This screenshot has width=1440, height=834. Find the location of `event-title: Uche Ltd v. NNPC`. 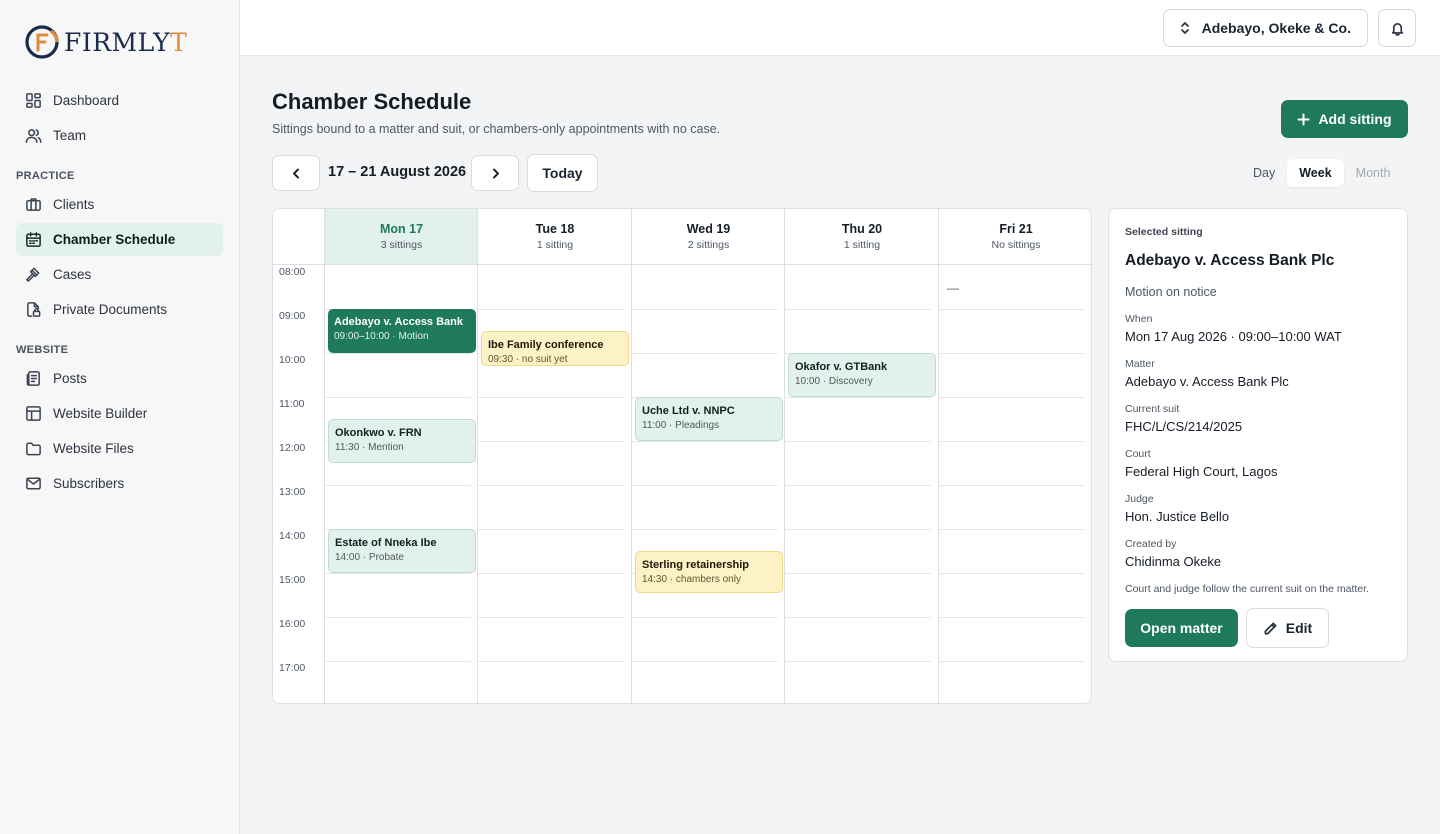

event-title: Uche Ltd v. NNPC is located at coordinates (688, 411).